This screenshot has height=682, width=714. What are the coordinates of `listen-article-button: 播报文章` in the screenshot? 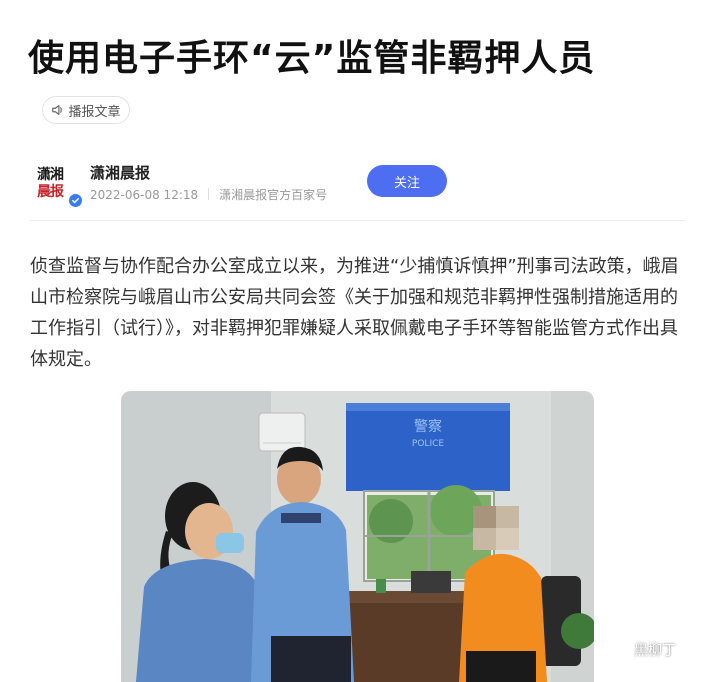 It's located at (86, 110).